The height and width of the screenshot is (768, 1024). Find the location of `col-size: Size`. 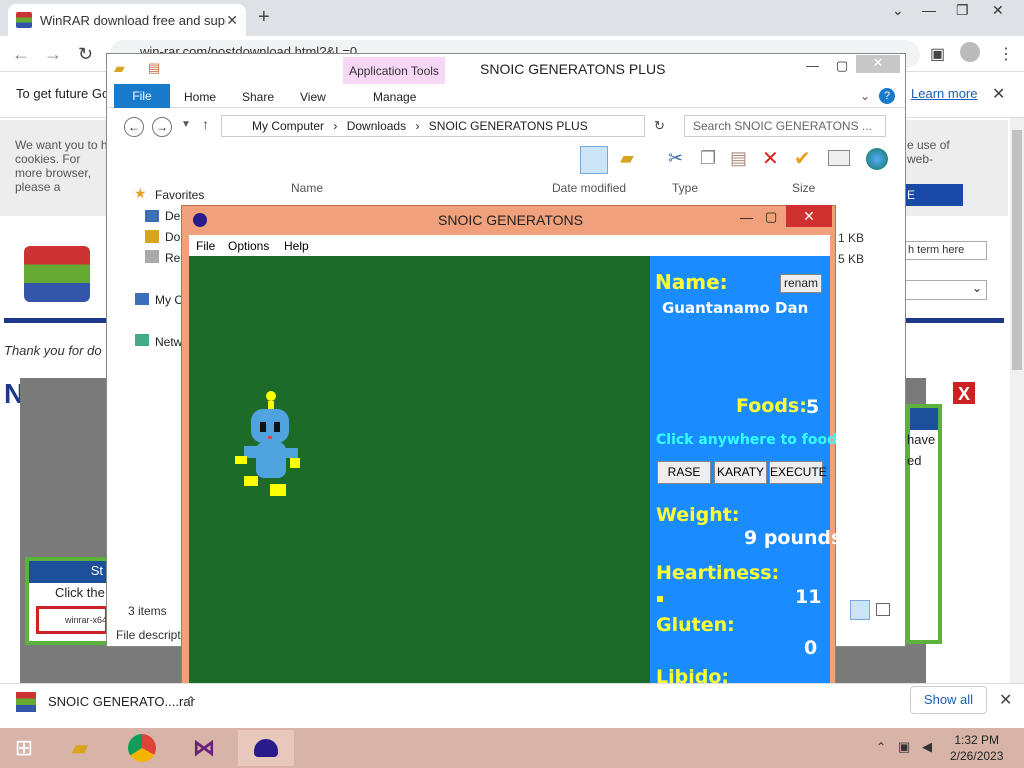

col-size: Size is located at coordinates (803, 188).